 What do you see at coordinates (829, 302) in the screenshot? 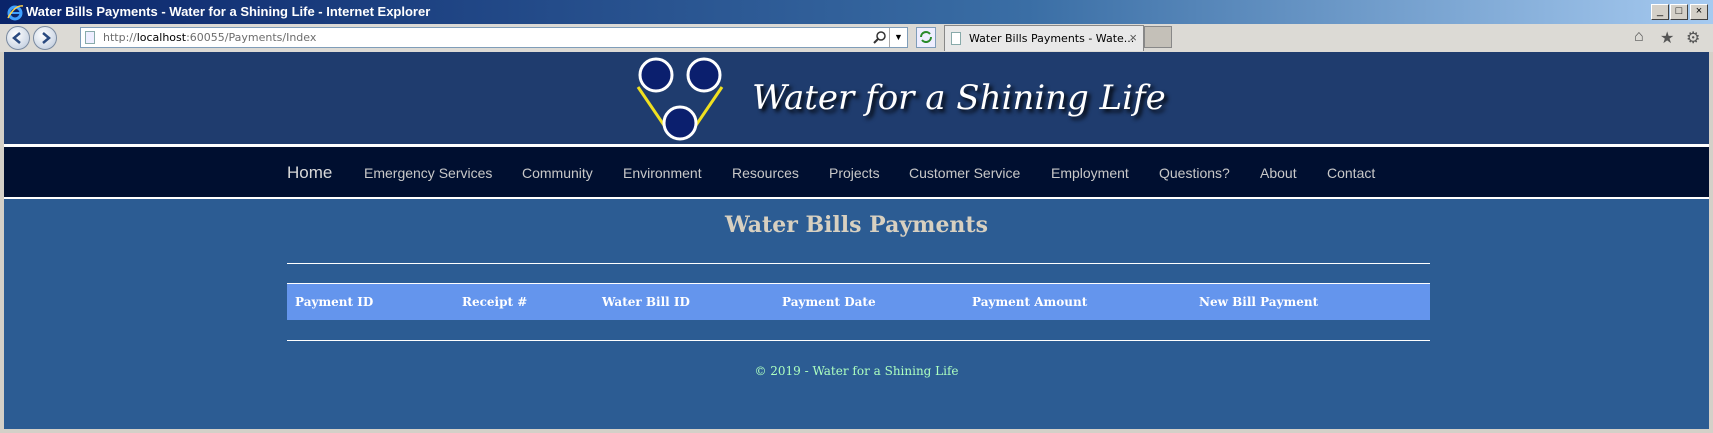
I see `column-header-payment-date: Payment Date` at bounding box center [829, 302].